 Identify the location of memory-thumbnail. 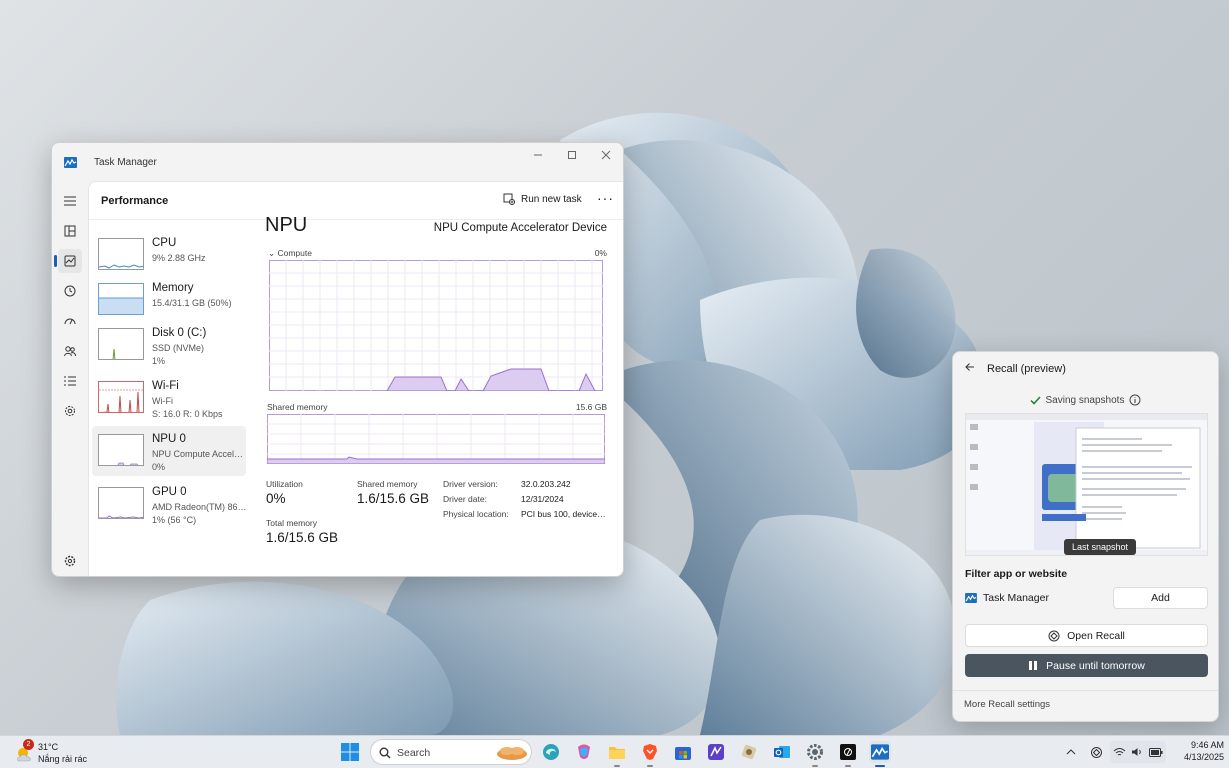
(121, 299).